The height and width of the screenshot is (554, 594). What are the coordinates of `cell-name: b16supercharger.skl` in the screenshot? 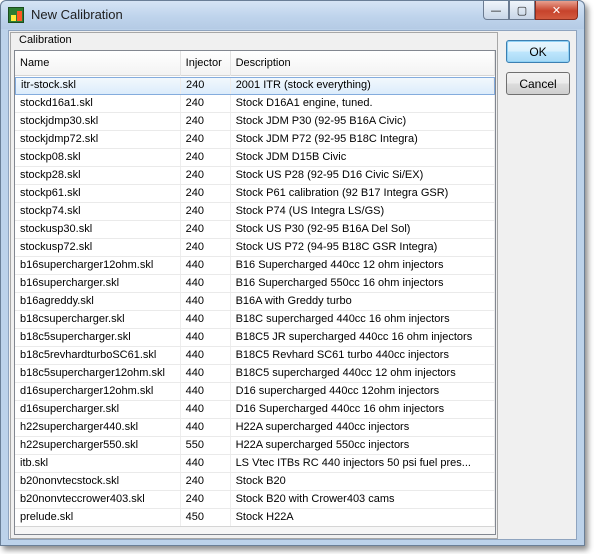 It's located at (98, 283).